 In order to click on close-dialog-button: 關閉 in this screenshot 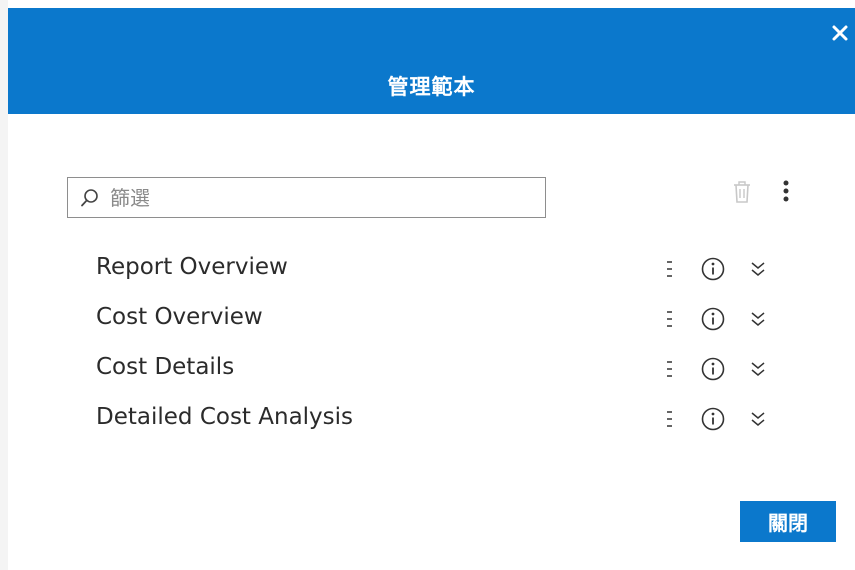, I will do `click(788, 521)`.